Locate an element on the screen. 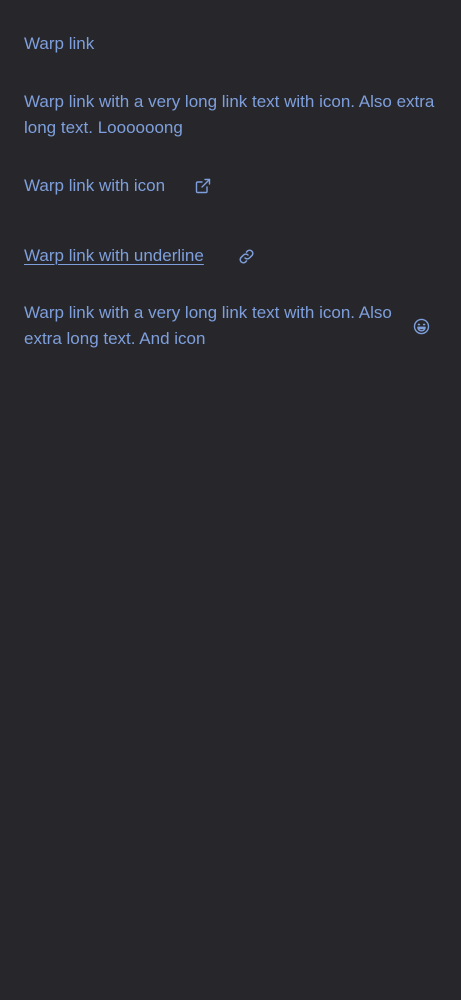 This screenshot has height=1000, width=461. external-link-icon is located at coordinates (203, 186).